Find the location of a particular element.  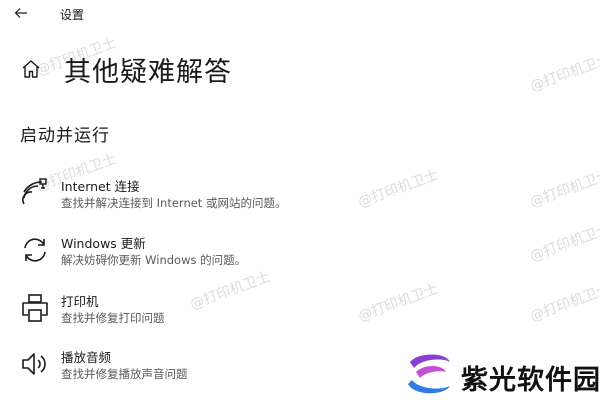

window-title: 设置 is located at coordinates (72, 15).